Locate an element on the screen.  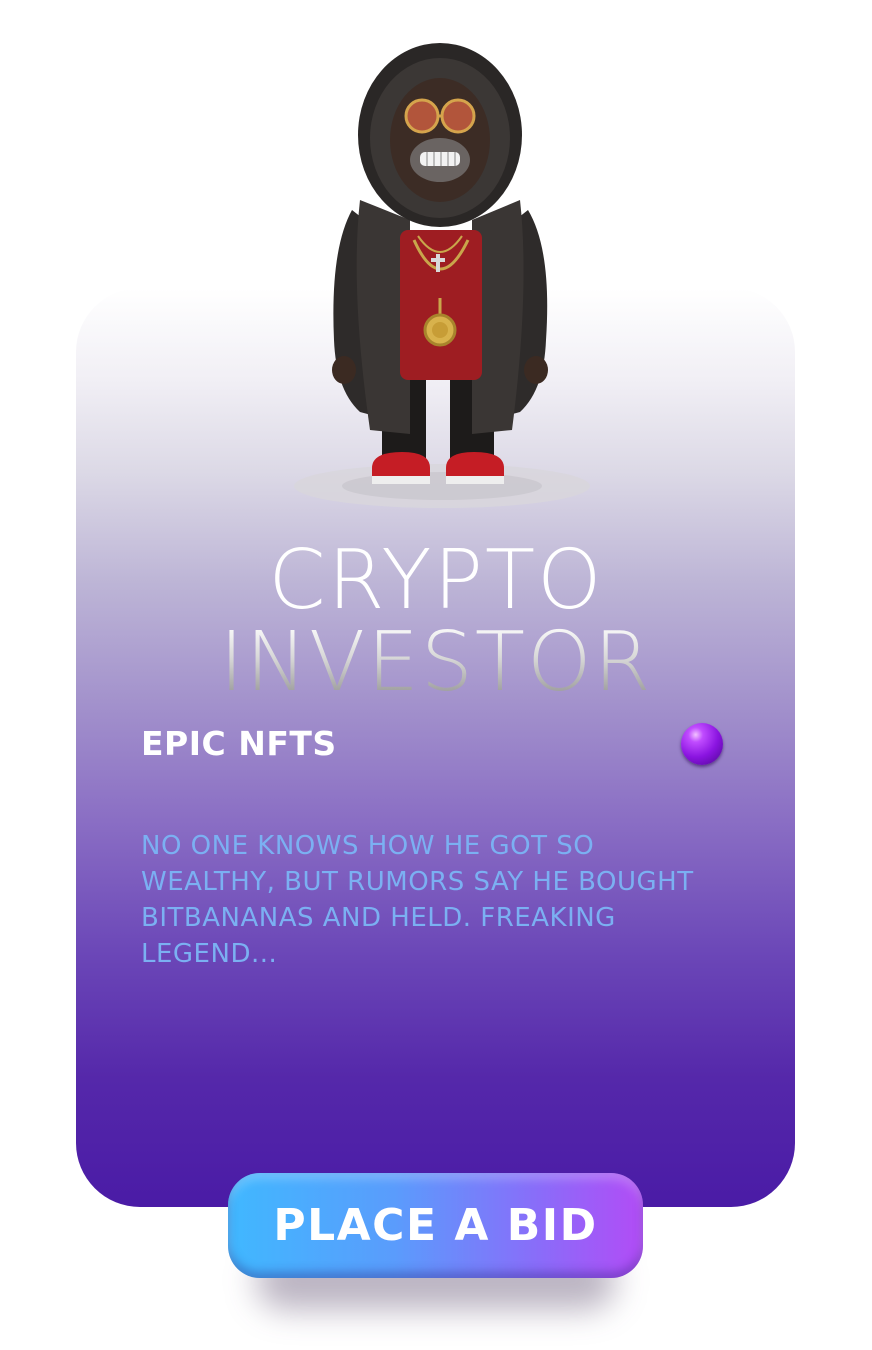
nft-title-line-1: CRYPTO is located at coordinates (436, 580).